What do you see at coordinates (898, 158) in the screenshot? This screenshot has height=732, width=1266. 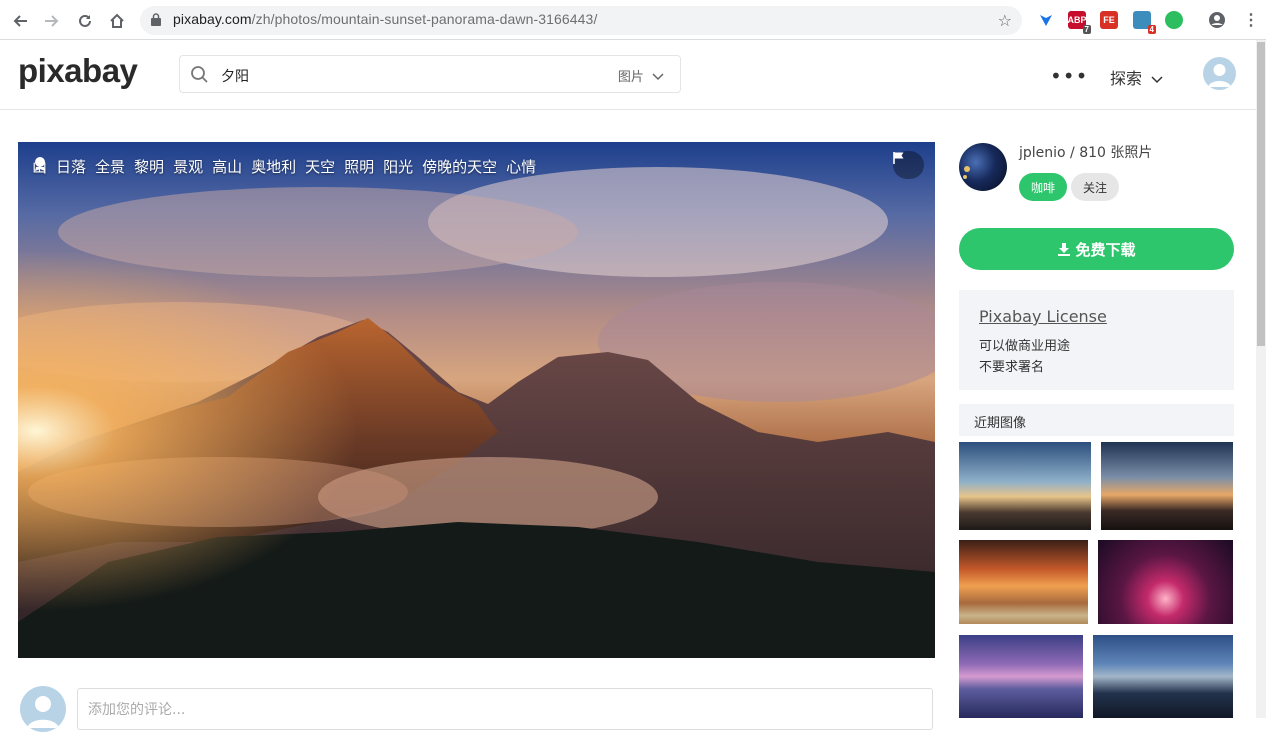 I see `flag-icon` at bounding box center [898, 158].